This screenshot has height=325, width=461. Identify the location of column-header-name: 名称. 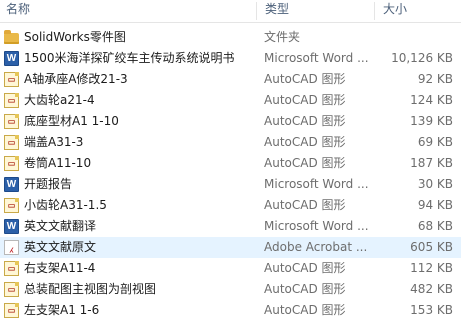
(127, 11).